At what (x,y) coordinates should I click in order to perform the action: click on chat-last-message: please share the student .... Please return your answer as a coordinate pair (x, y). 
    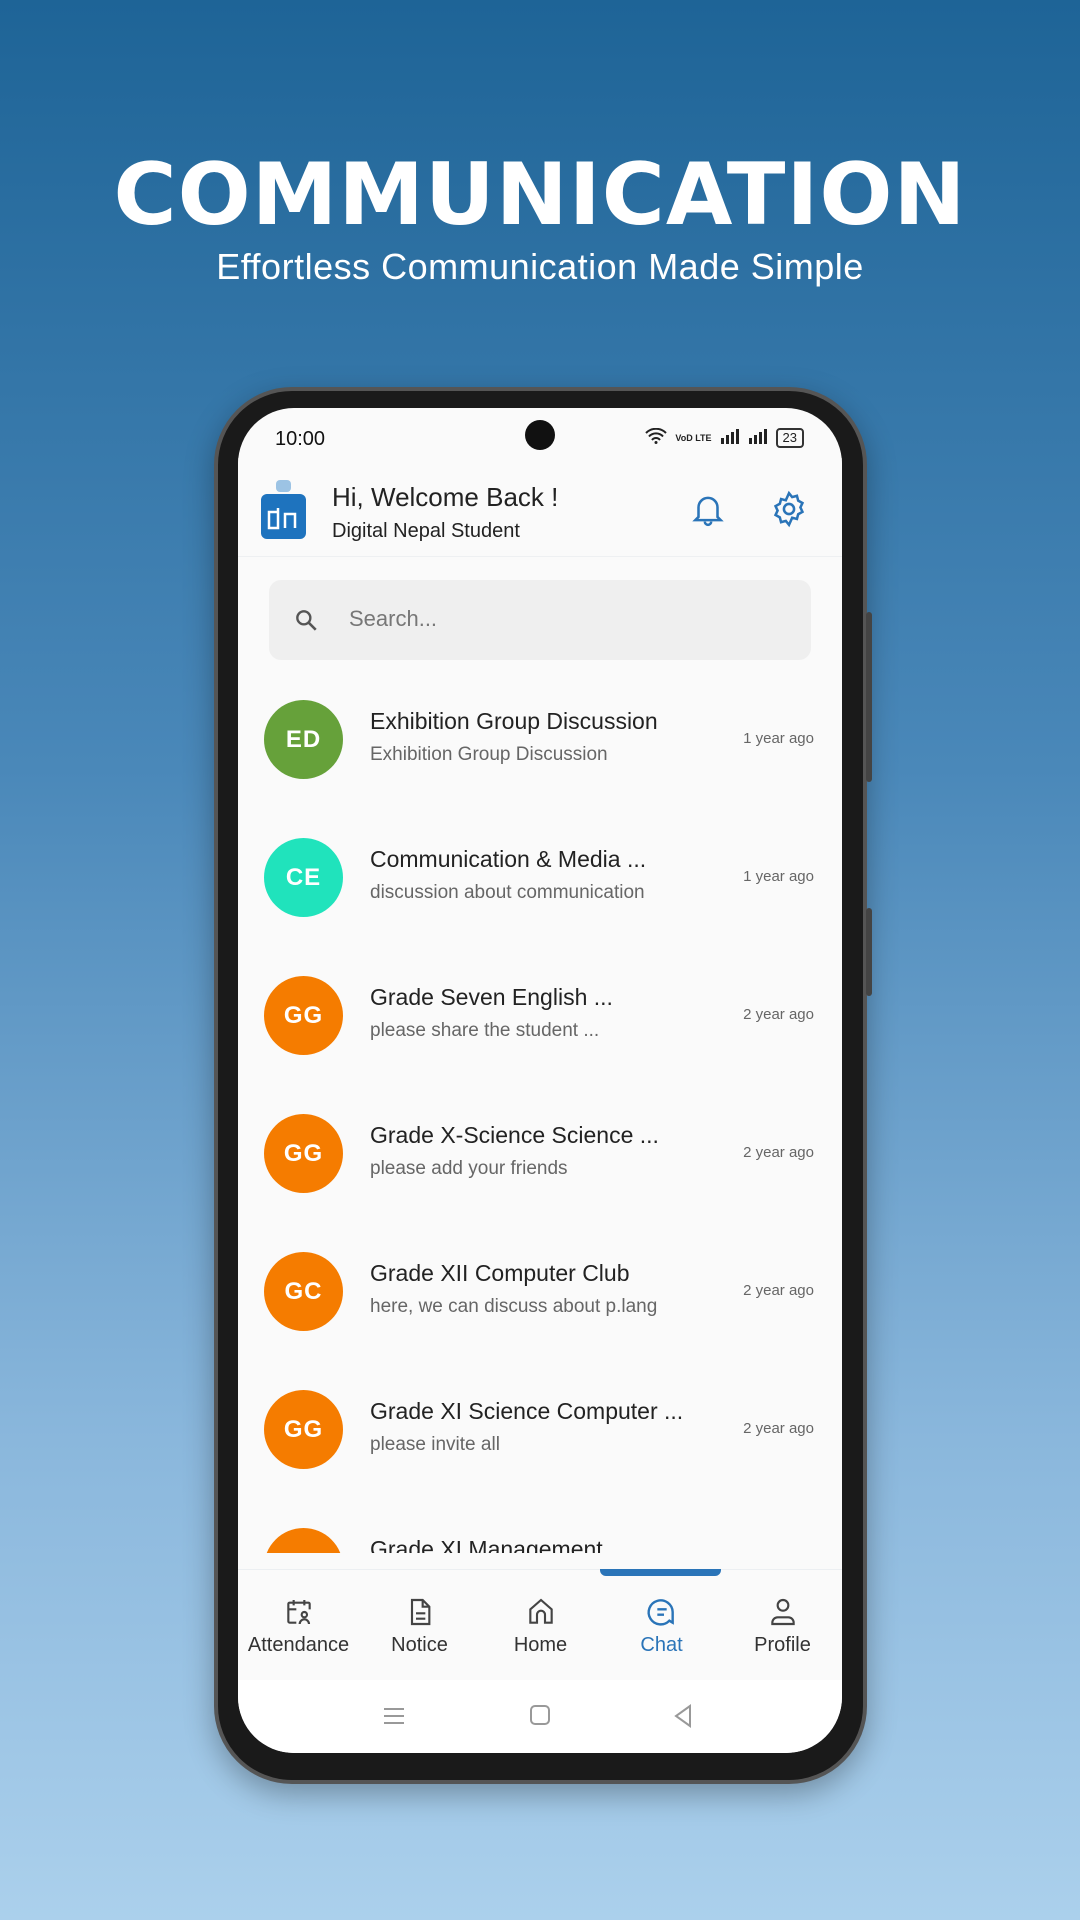
    Looking at the image, I should click on (485, 1030).